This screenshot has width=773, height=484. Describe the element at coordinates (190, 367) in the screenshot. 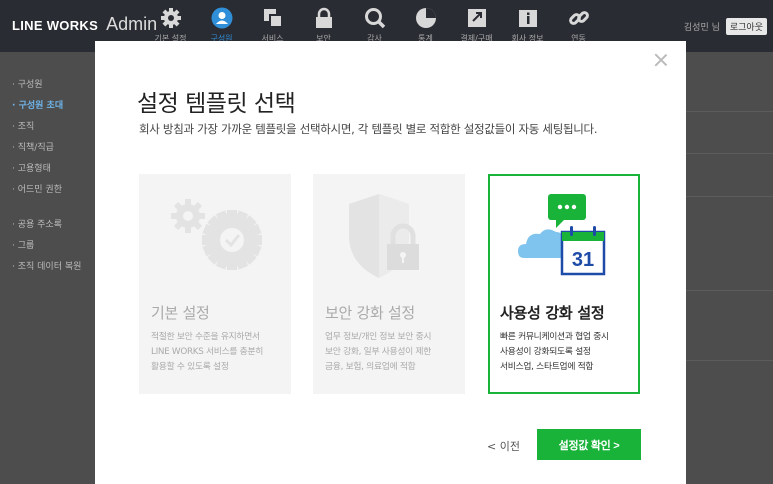

I see `card-description-line: 활용할 수 있도록 설정` at that location.